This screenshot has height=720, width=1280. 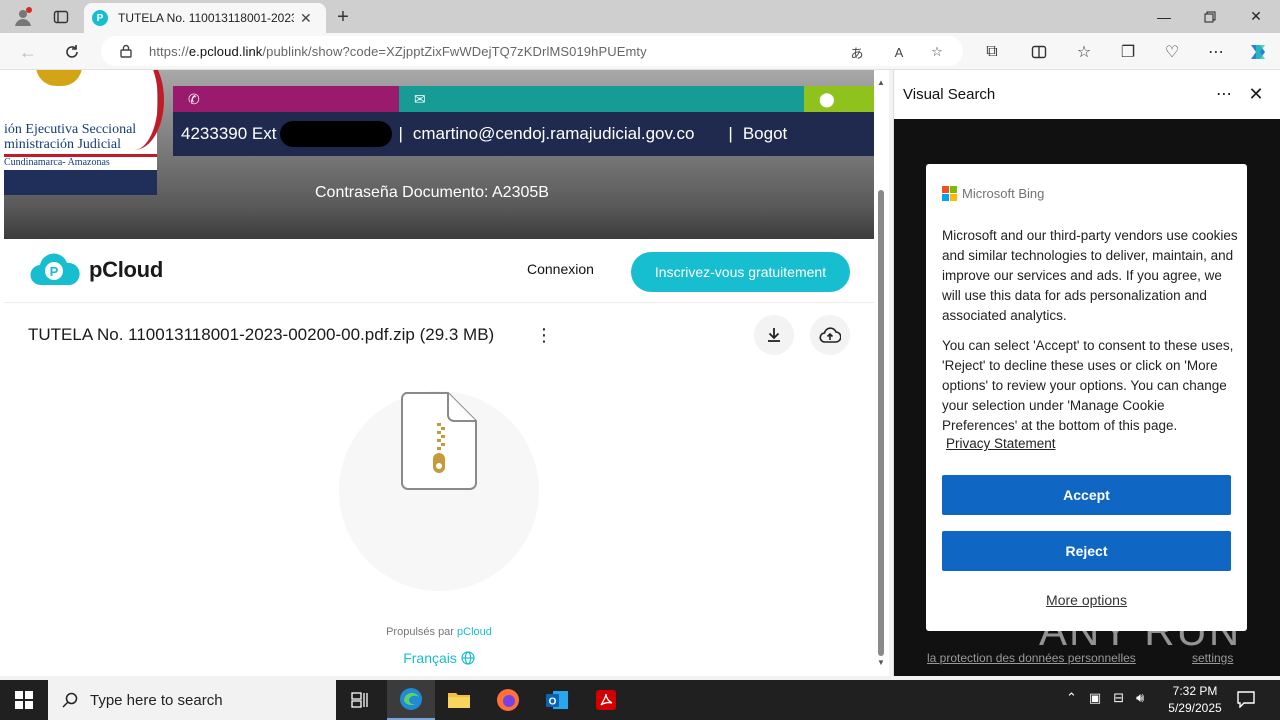 I want to click on new-tab-button: +, so click(x=343, y=17).